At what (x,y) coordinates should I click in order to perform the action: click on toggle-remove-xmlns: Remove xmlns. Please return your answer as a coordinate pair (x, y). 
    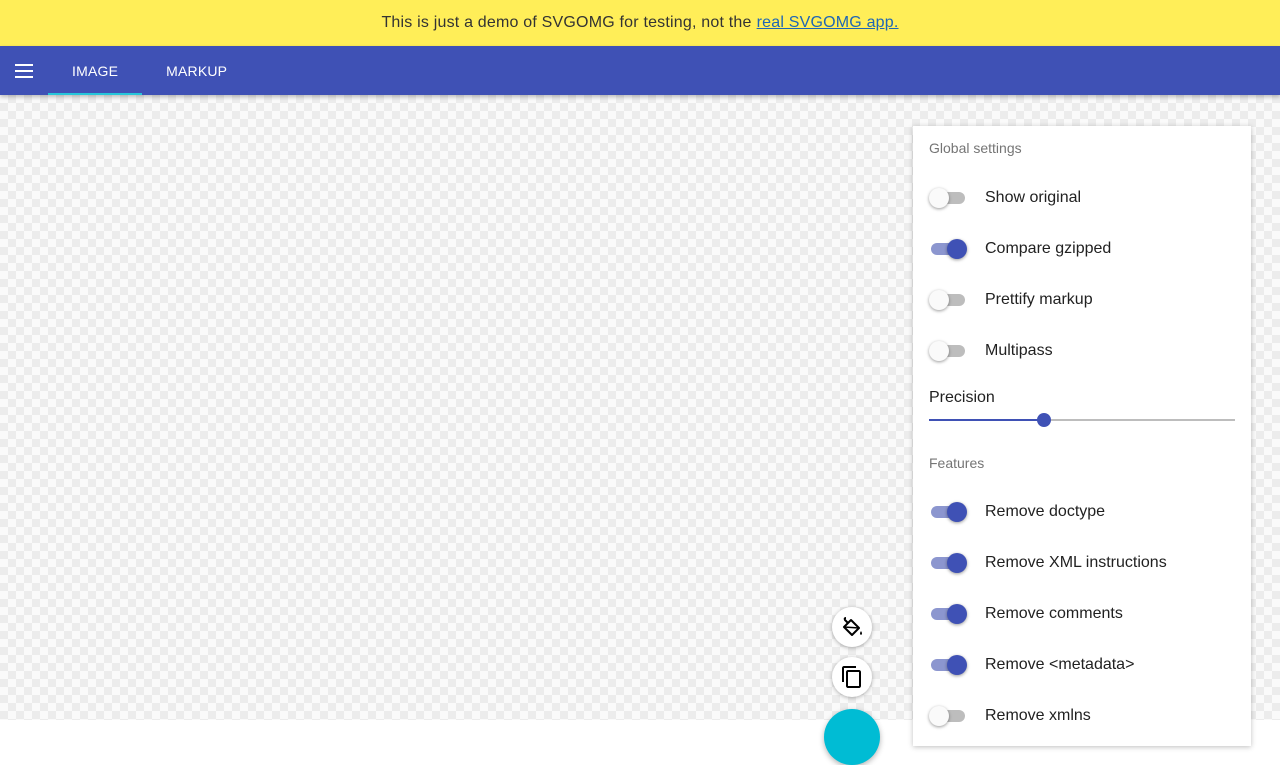
    Looking at the image, I should click on (1082, 716).